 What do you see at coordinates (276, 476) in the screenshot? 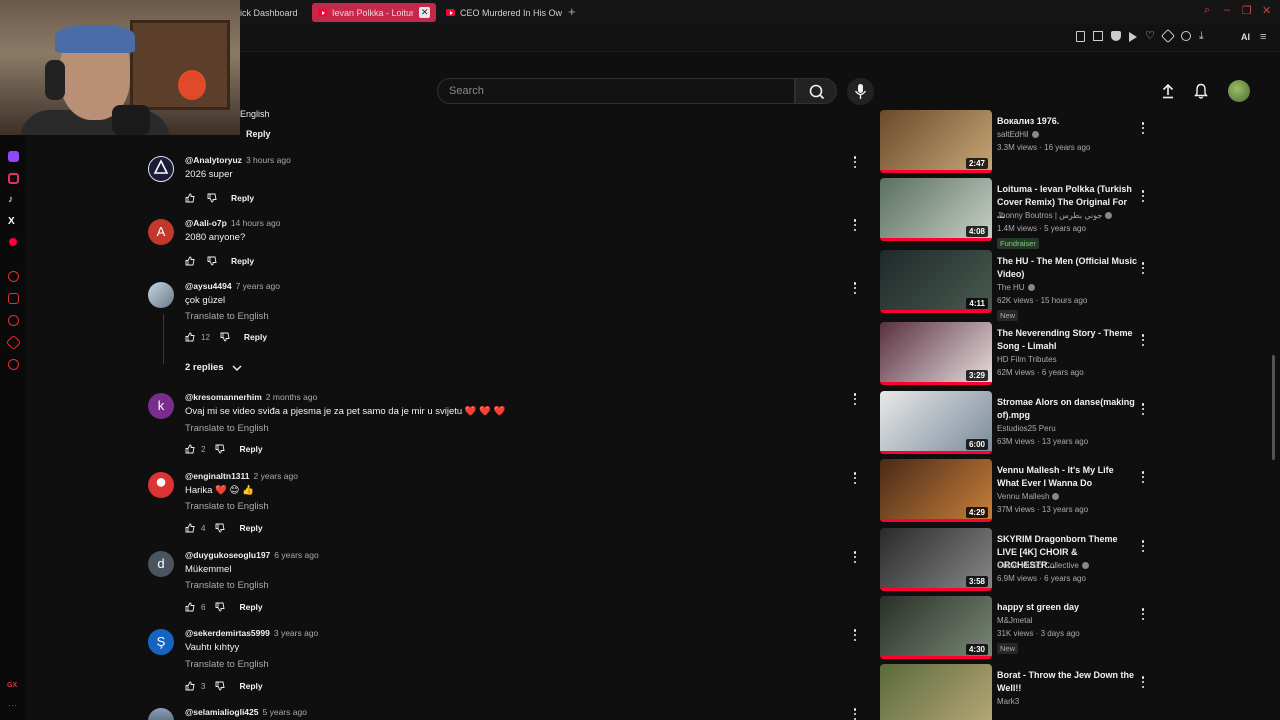
I see `comment-time: 2 years ago` at bounding box center [276, 476].